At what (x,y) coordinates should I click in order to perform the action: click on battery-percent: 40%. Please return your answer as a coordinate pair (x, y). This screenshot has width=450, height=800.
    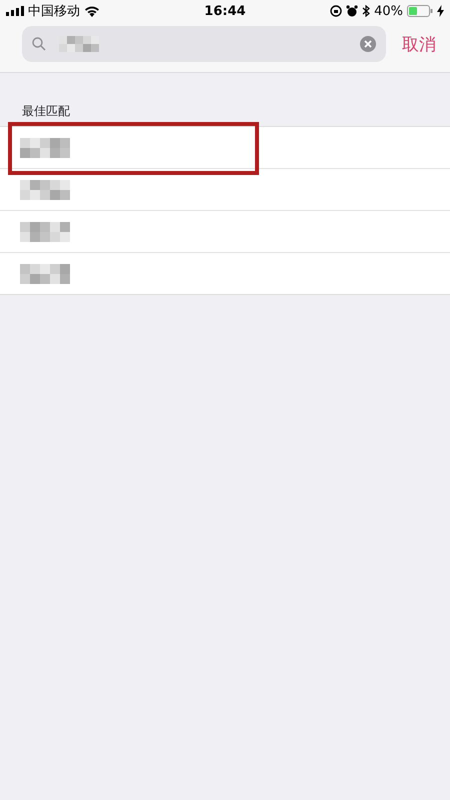
    Looking at the image, I should click on (388, 11).